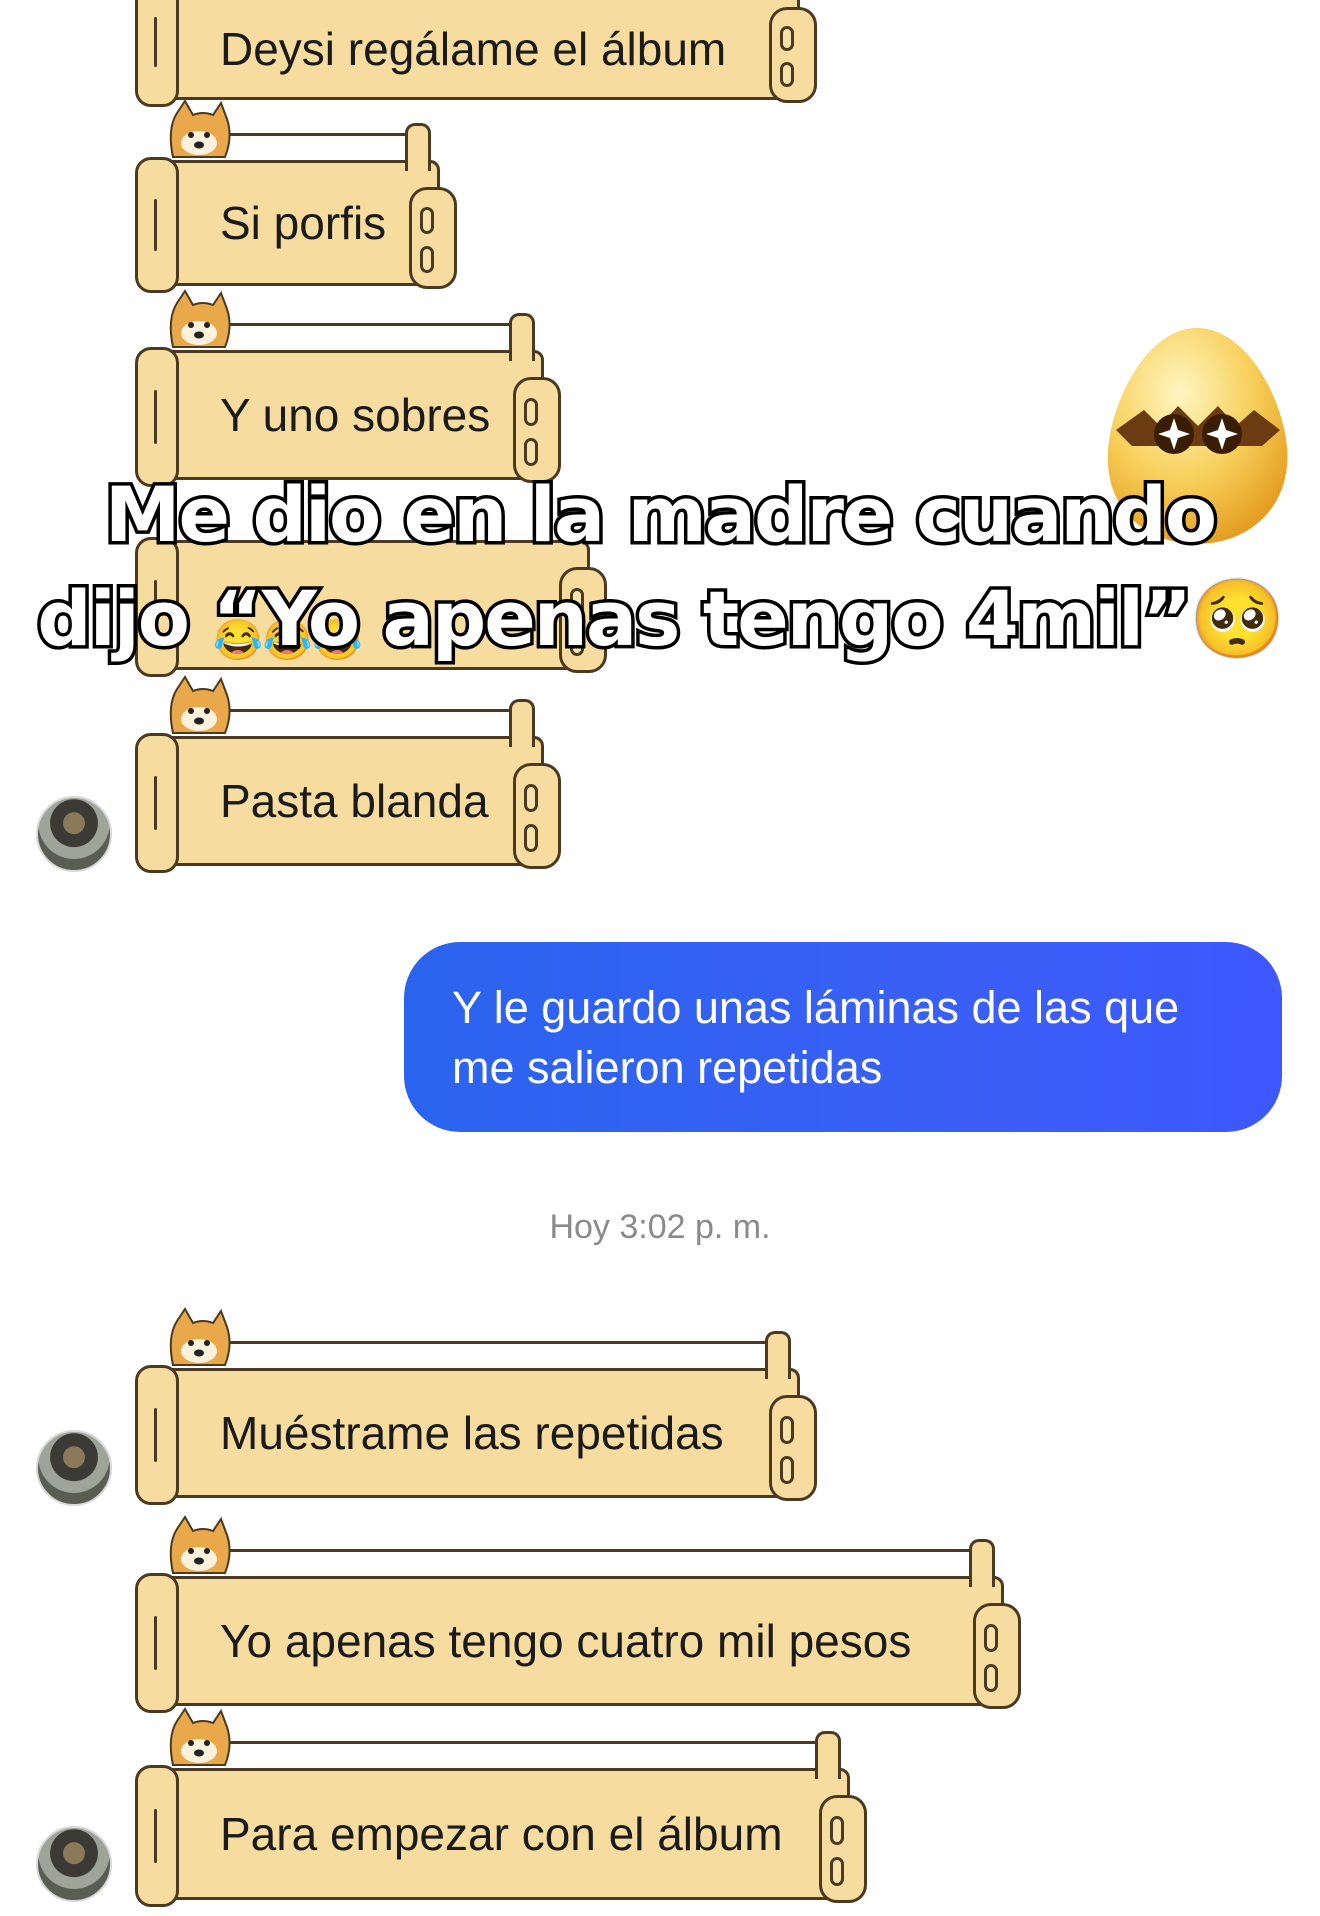 This screenshot has width=1320, height=1916. I want to click on message-text: Muéstrame las repetidas, so click(472, 1433).